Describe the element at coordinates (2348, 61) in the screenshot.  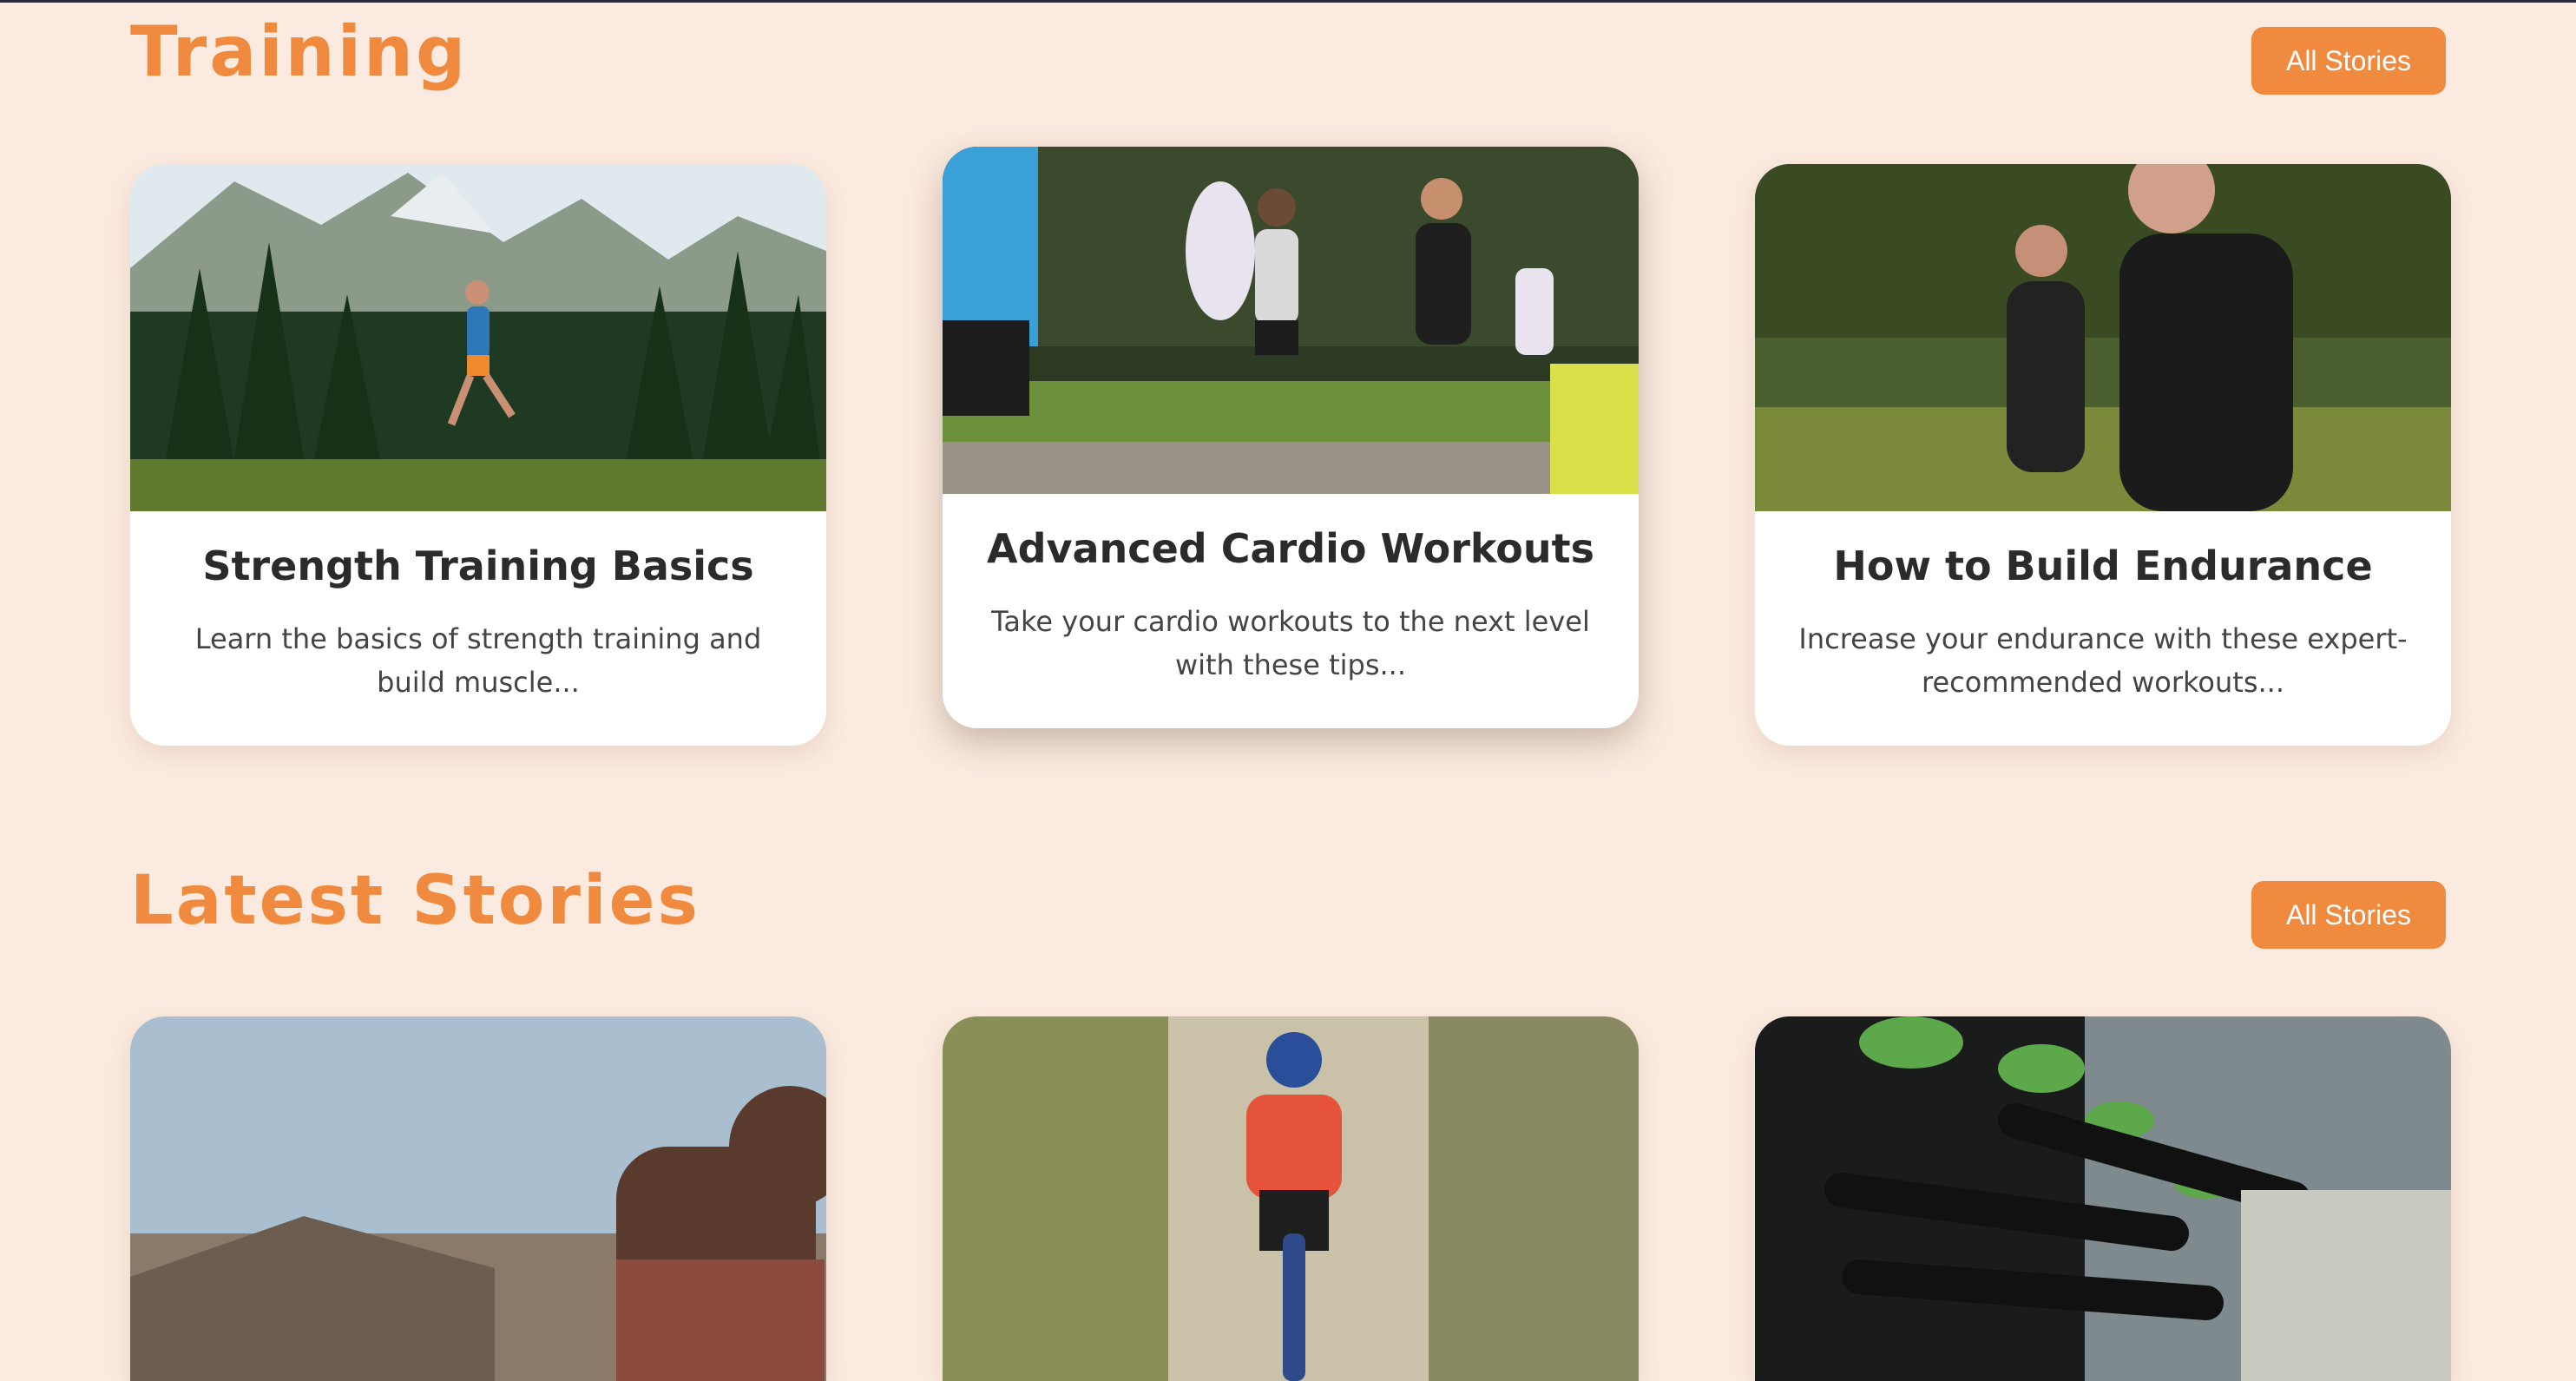
I see `all-stories-button-training: All Stories` at that location.